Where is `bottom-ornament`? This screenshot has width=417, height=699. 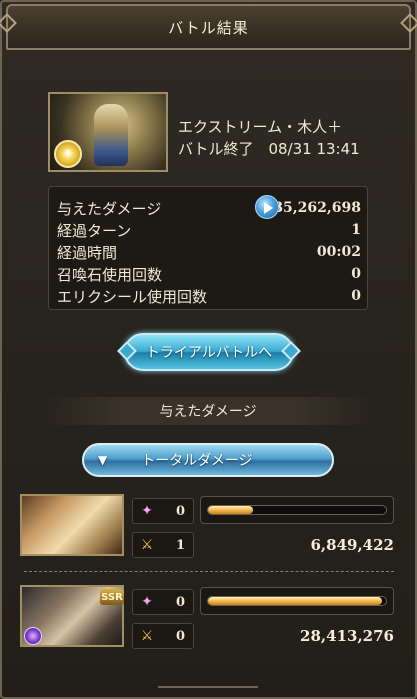 bottom-ornament is located at coordinates (208, 691).